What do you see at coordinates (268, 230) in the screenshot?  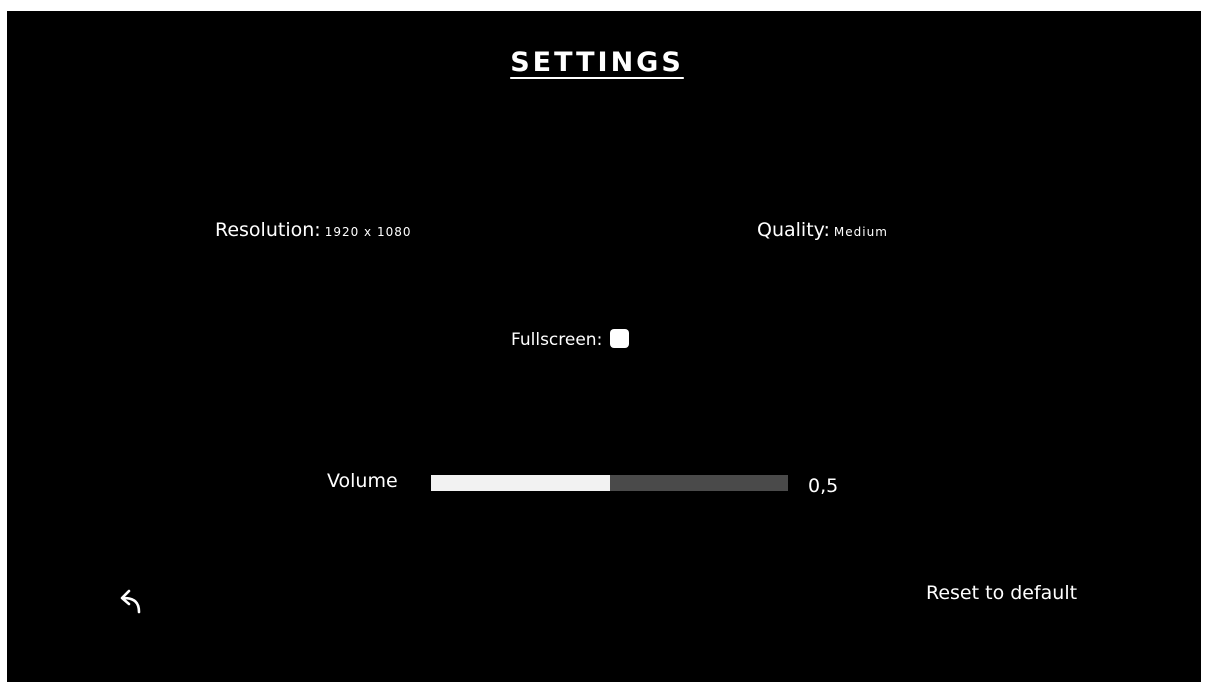 I see `resolution-label: Resolution:` at bounding box center [268, 230].